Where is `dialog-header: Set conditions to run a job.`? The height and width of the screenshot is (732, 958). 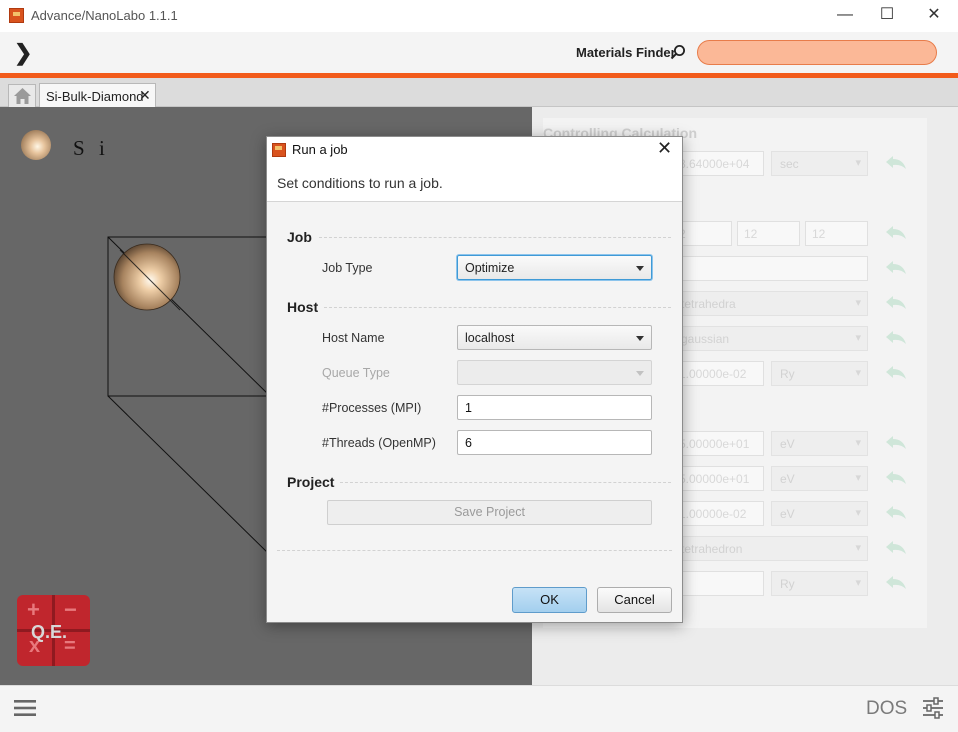
dialog-header: Set conditions to run a job. is located at coordinates (474, 182).